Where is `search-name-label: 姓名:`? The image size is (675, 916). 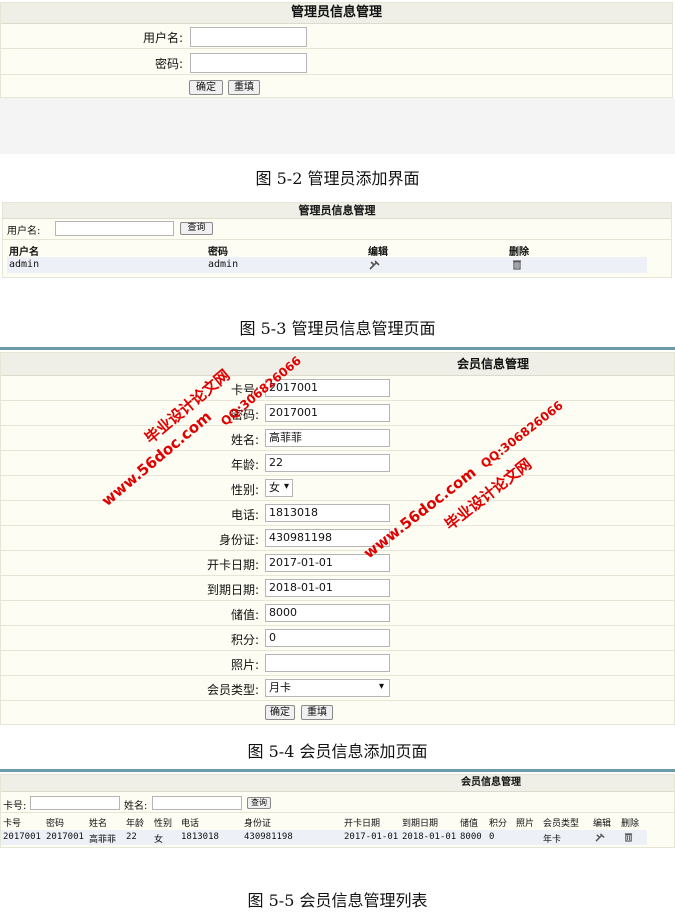
search-name-label: 姓名: is located at coordinates (136, 806).